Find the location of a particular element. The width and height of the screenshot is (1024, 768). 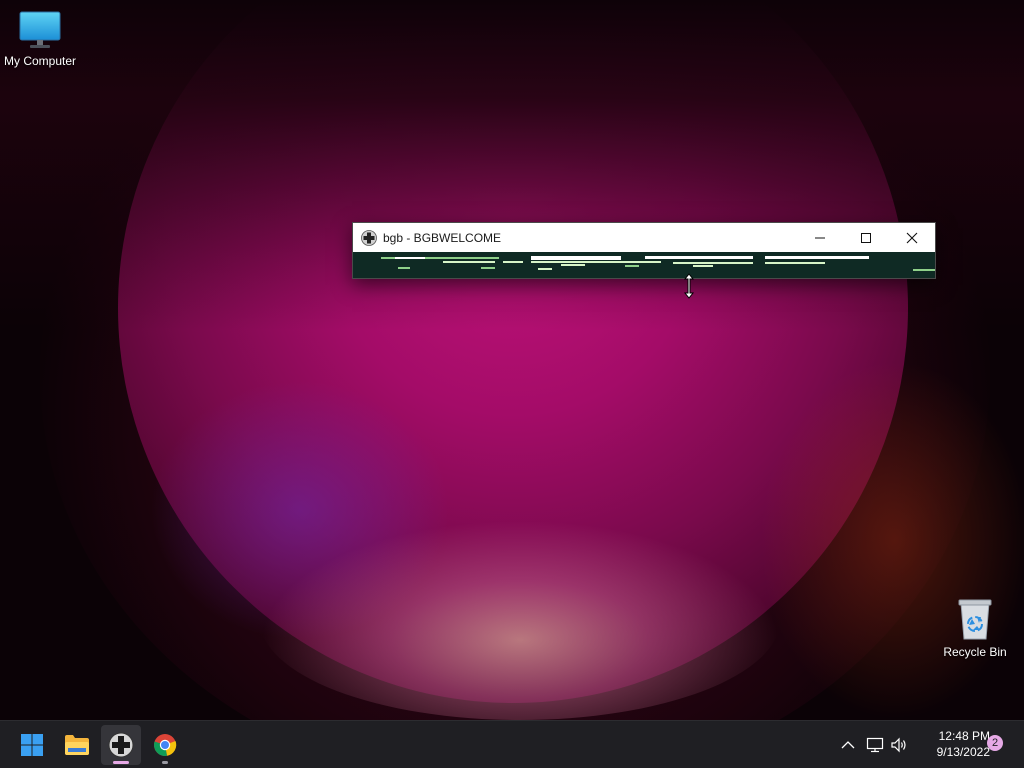

close-button is located at coordinates (912, 237).